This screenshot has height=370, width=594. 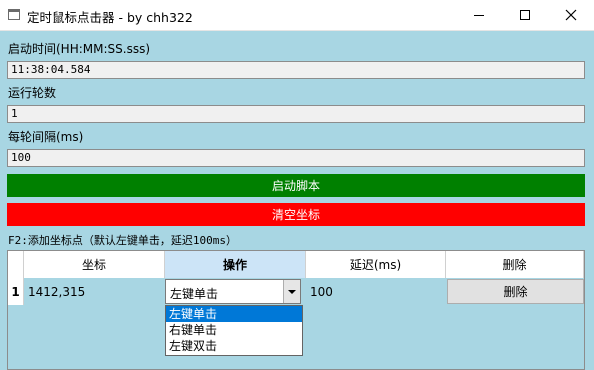 What do you see at coordinates (296, 114) in the screenshot?
I see `rounds-input: 1` at bounding box center [296, 114].